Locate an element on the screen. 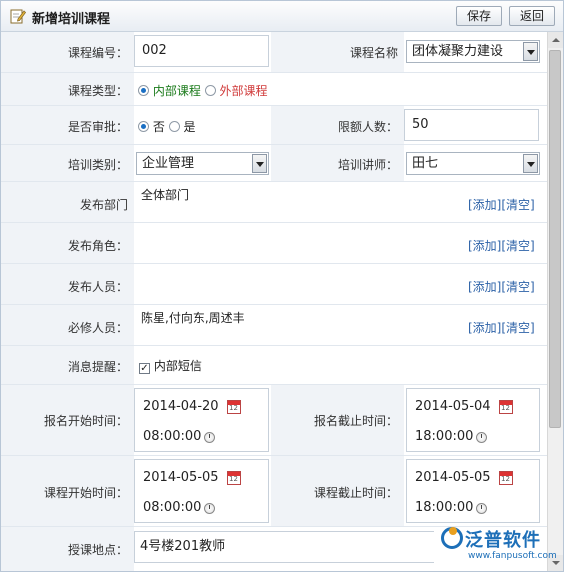 The image size is (564, 572). scroll-up-icon is located at coordinates (555, 40).